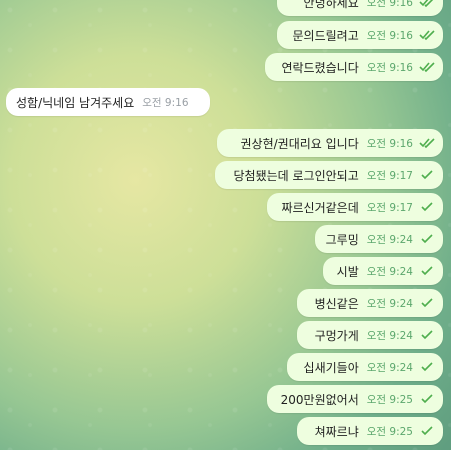 The image size is (451, 450). I want to click on outgoing-message-bubble: 짜르신거같은데 오전 9:17, so click(355, 207).